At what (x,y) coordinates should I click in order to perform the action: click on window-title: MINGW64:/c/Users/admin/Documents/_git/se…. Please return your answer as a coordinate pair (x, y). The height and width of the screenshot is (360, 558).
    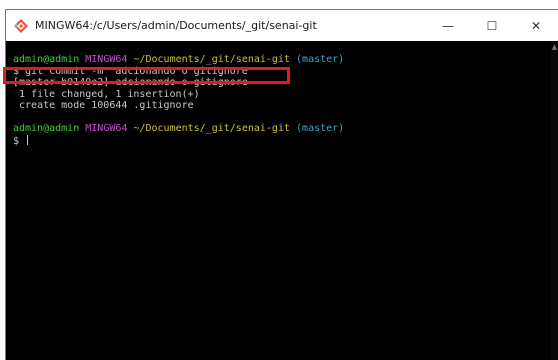
    Looking at the image, I should click on (176, 25).